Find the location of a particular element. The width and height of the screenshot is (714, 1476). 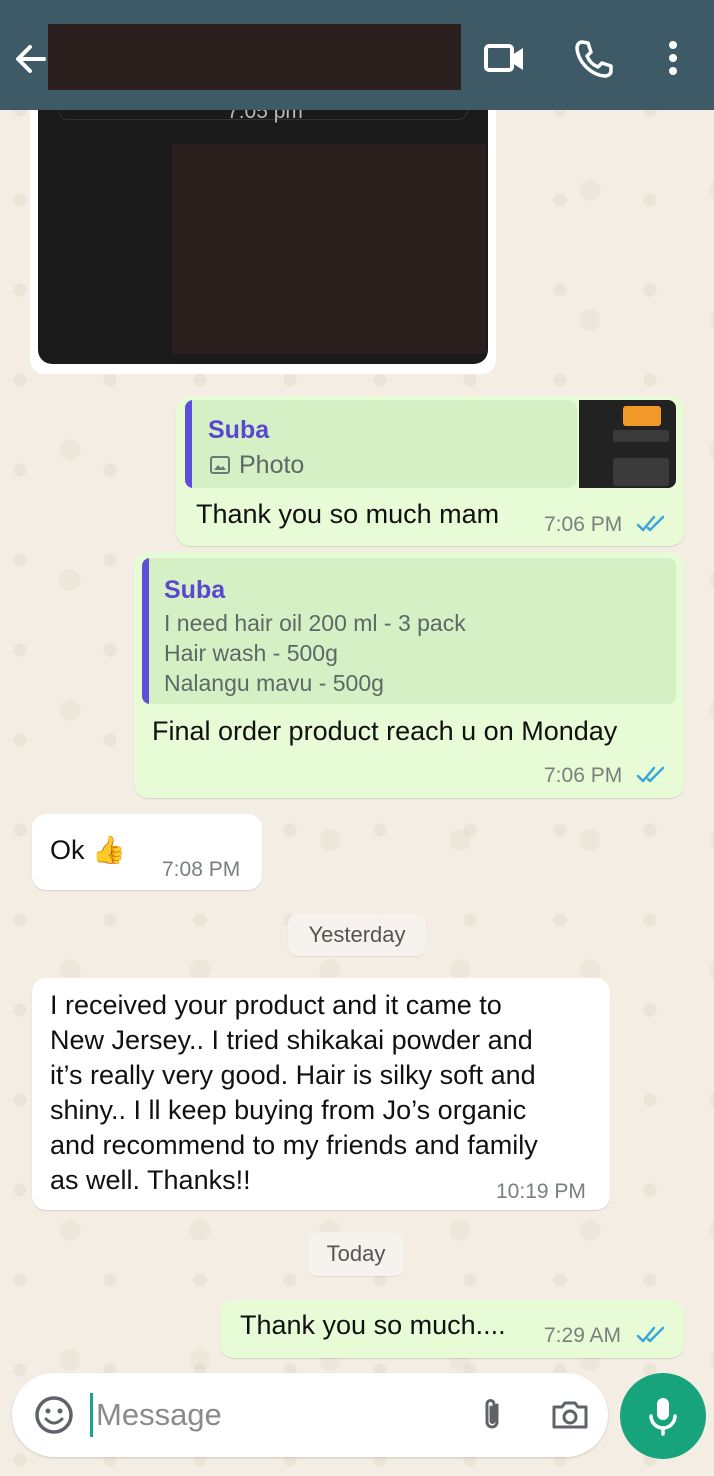

quote-line: Hair wash - 500g is located at coordinates (251, 653).